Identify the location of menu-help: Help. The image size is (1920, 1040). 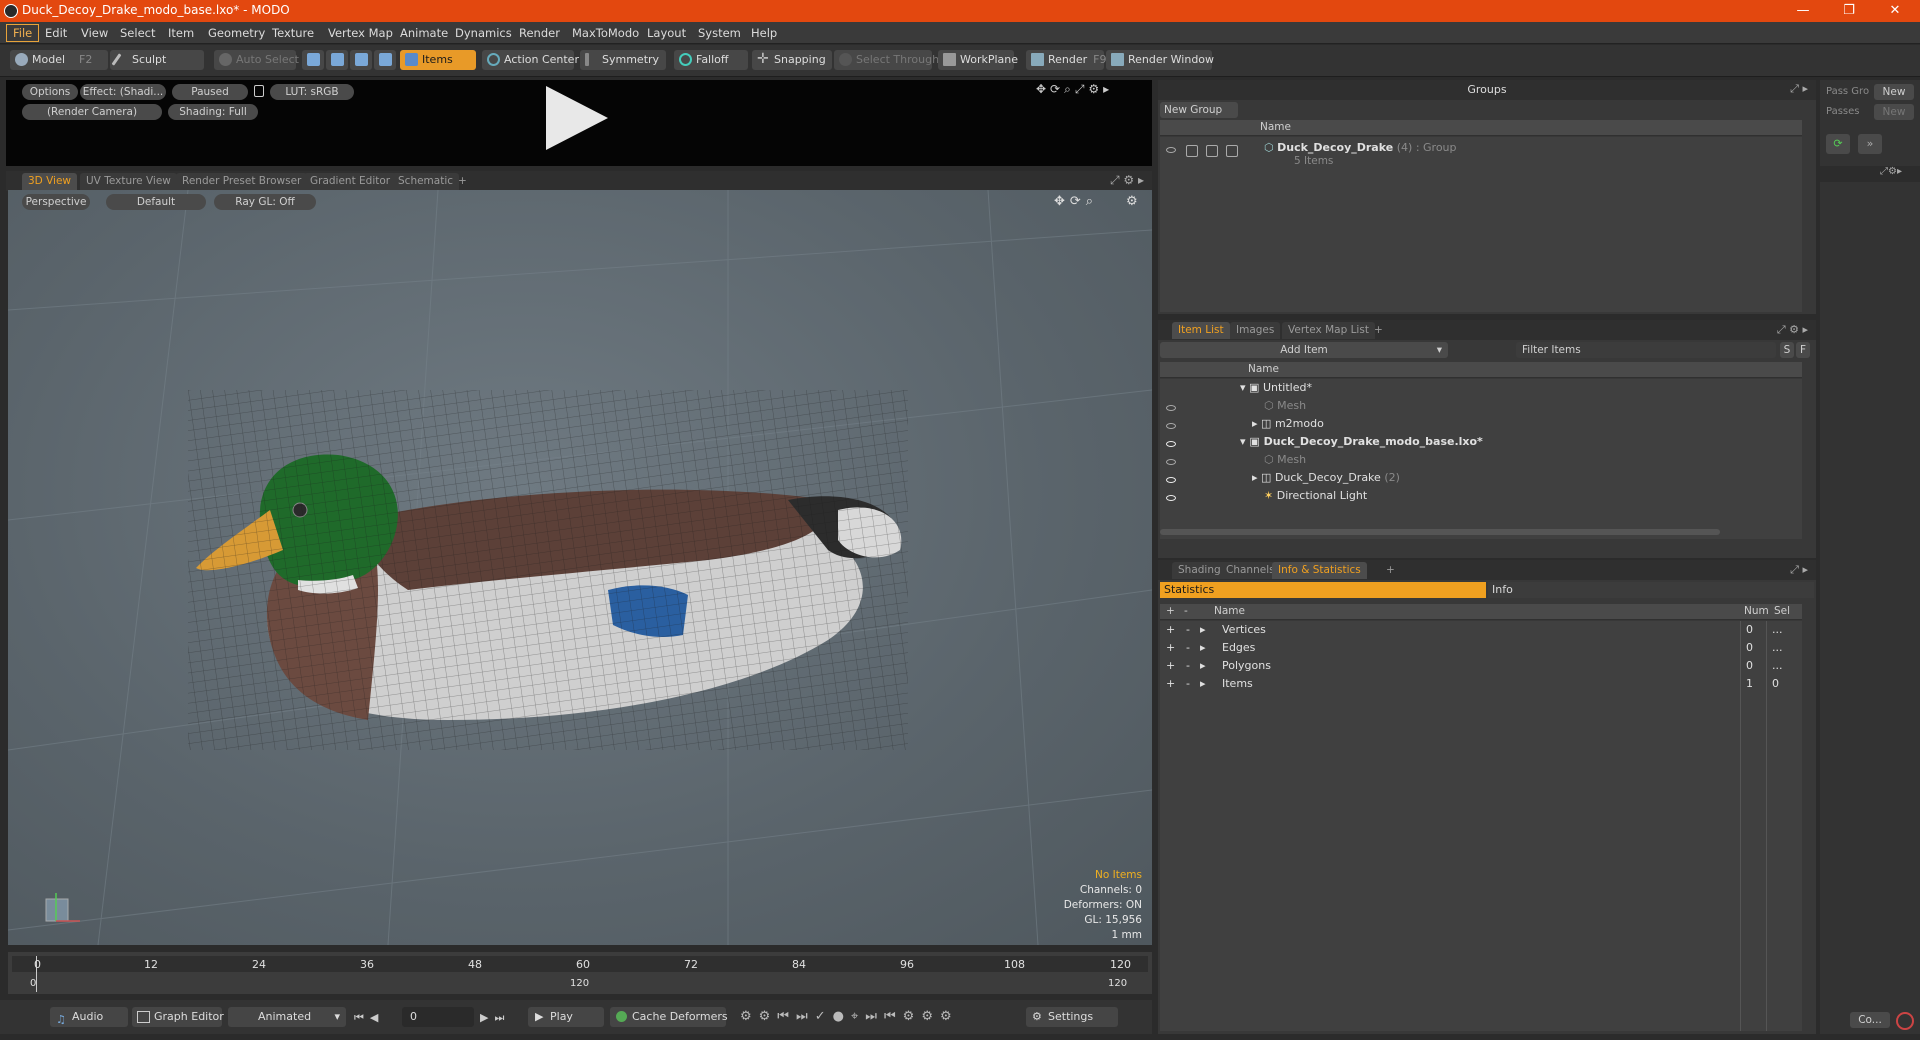
(764, 33).